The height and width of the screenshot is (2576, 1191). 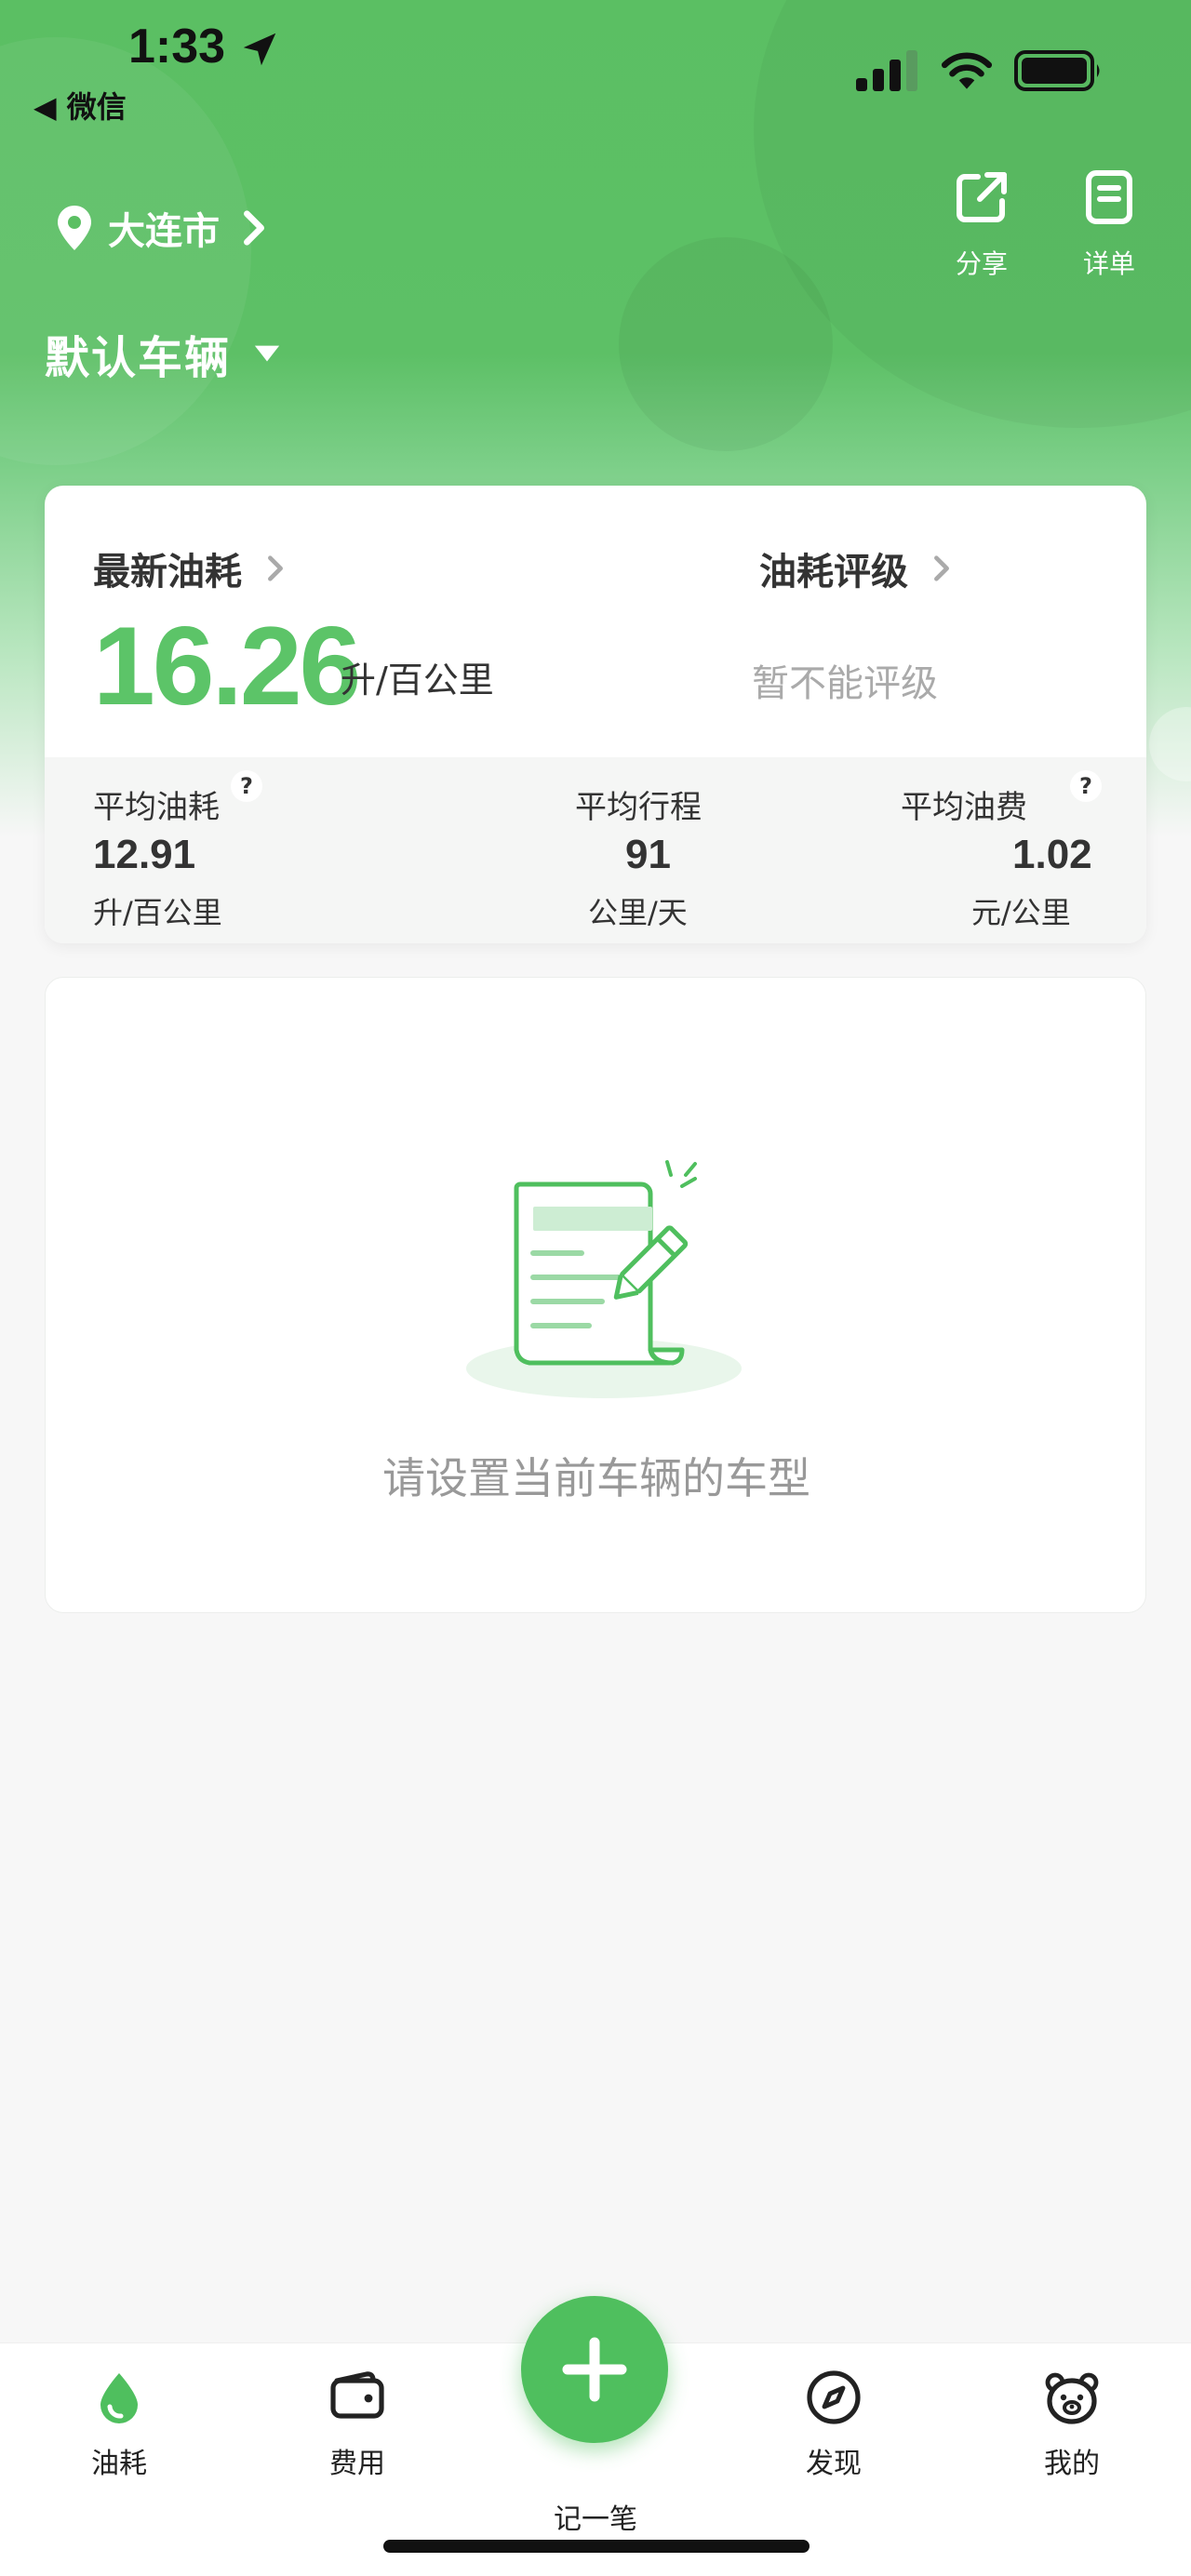 I want to click on vehicle-selector: 默认车辆, so click(x=163, y=353).